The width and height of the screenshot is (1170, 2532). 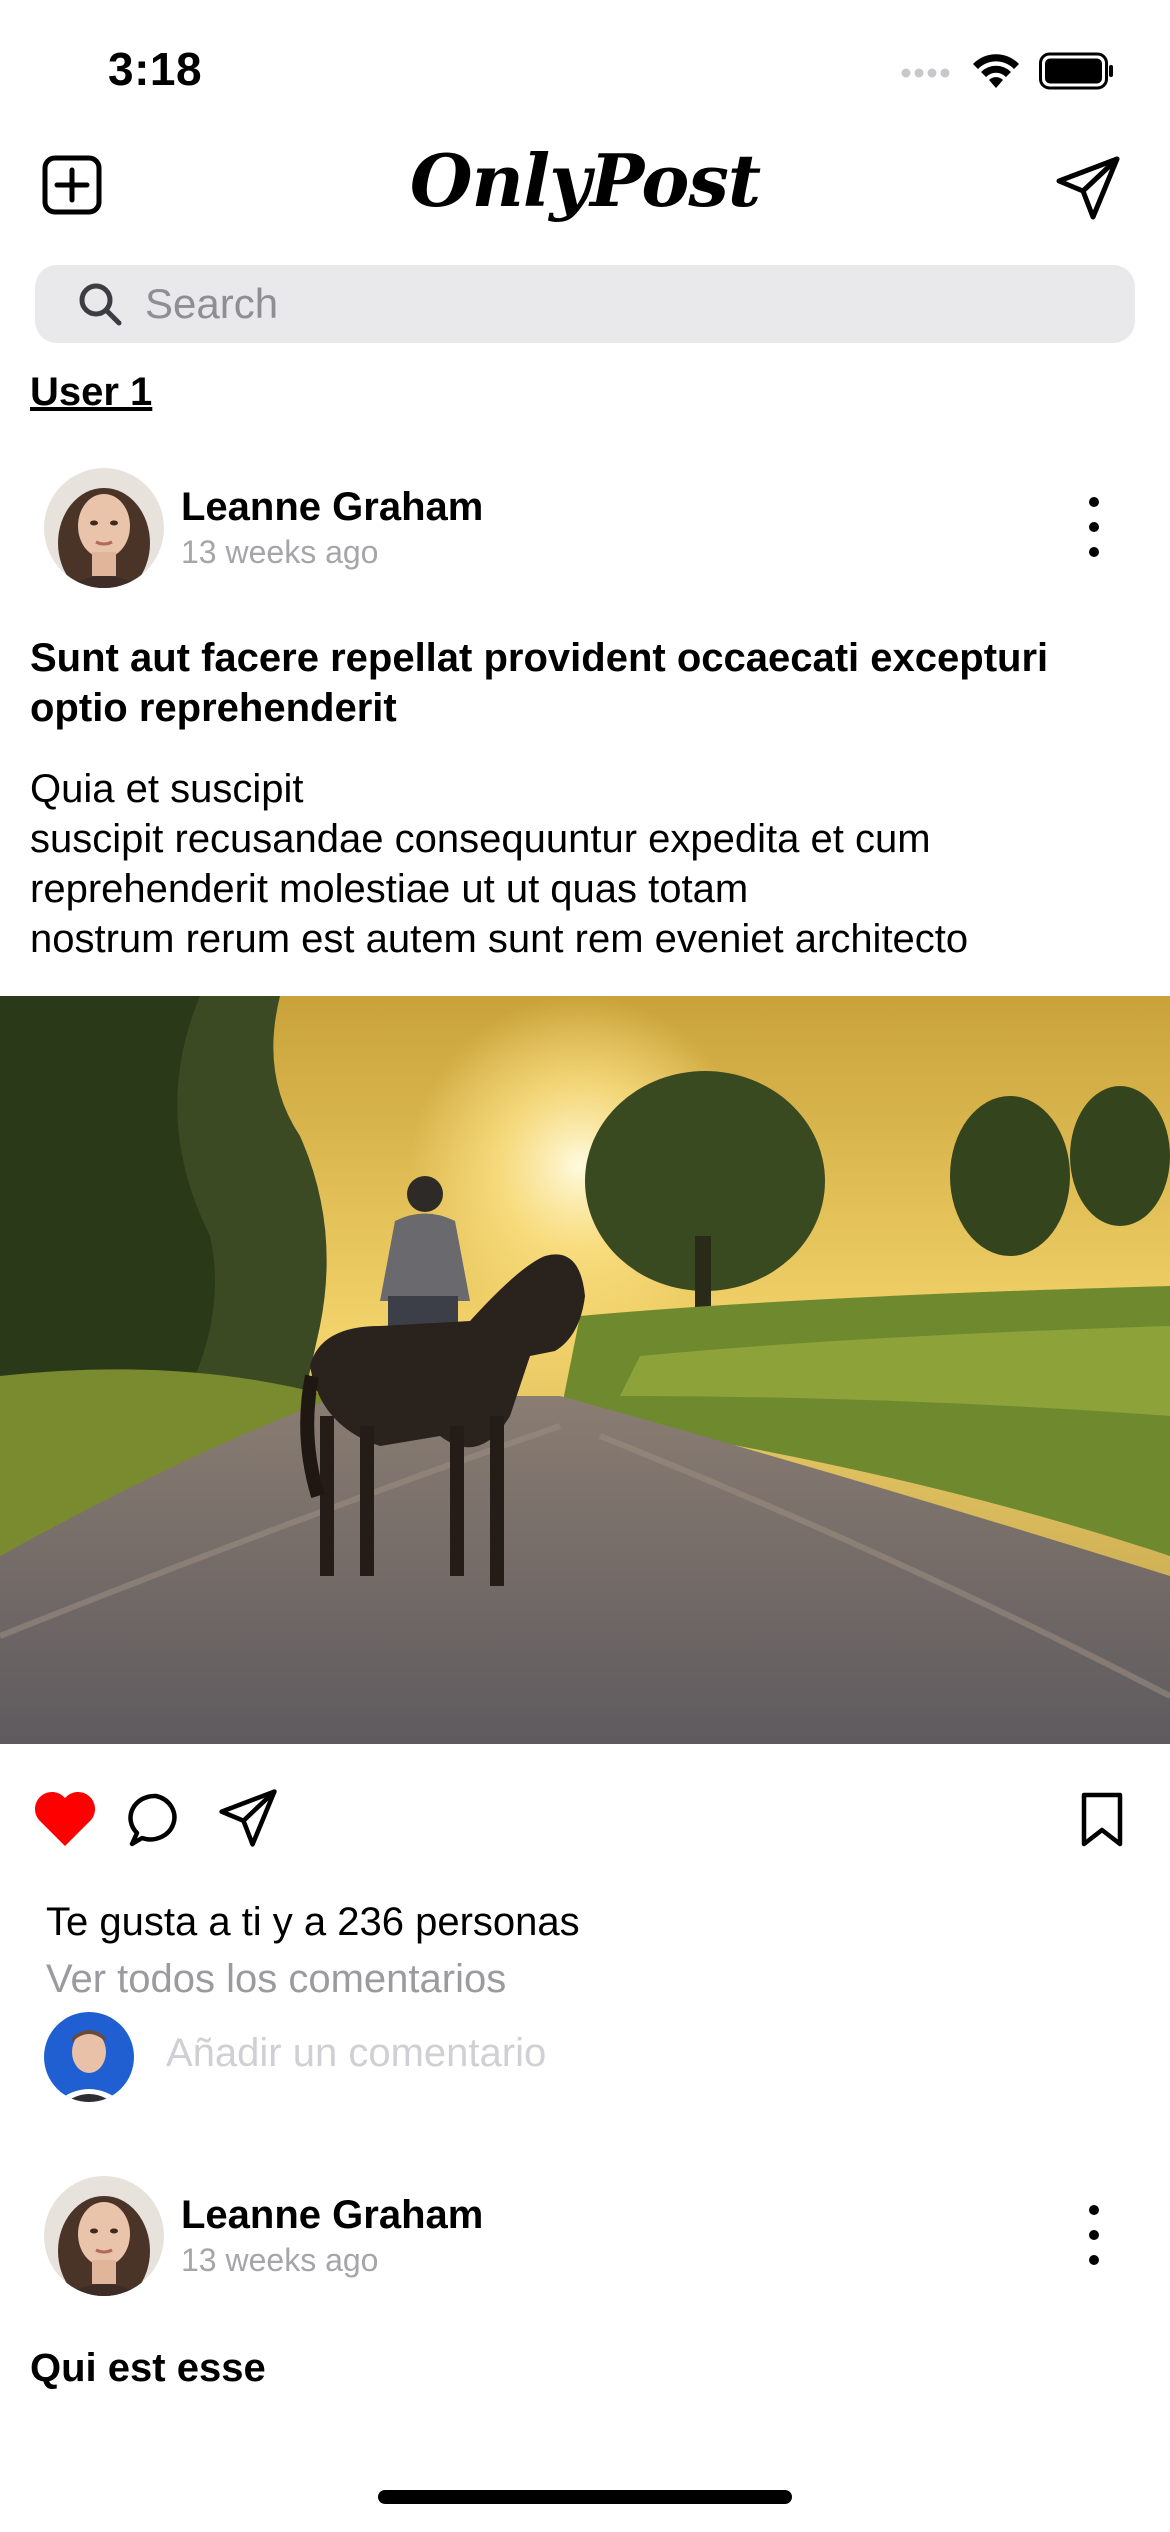 I want to click on app-logo: OnlyPost, so click(x=585, y=180).